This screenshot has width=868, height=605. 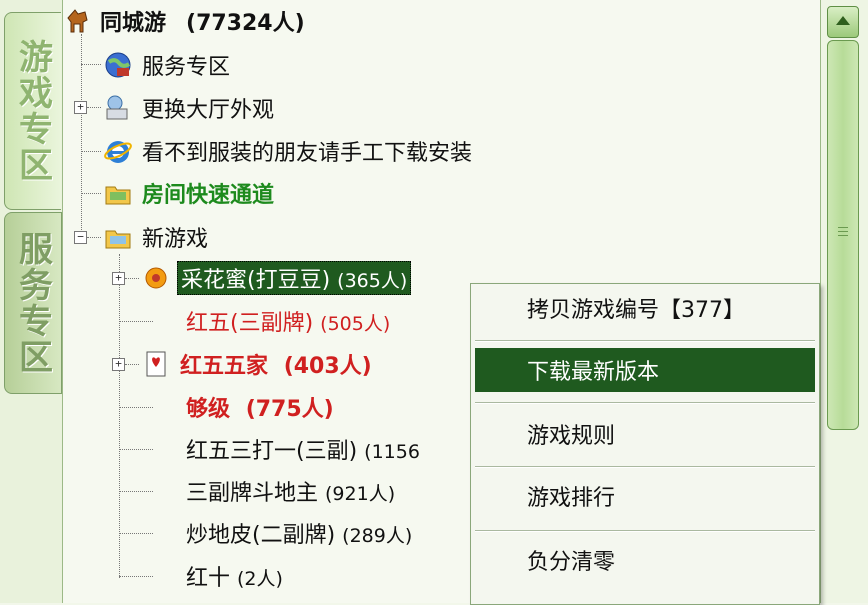 What do you see at coordinates (80, 237) in the screenshot?
I see `collapse-toggle: −` at bounding box center [80, 237].